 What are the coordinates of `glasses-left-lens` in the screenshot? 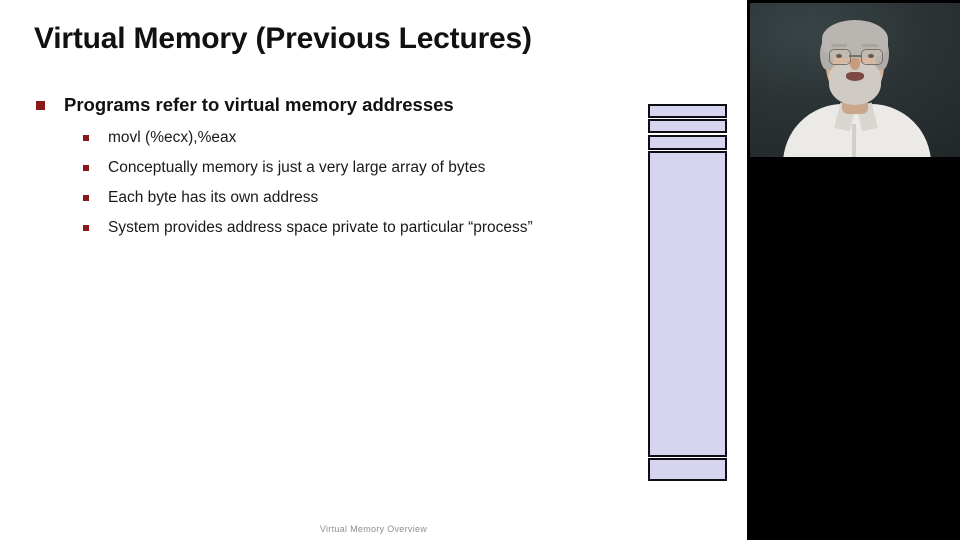 It's located at (840, 57).